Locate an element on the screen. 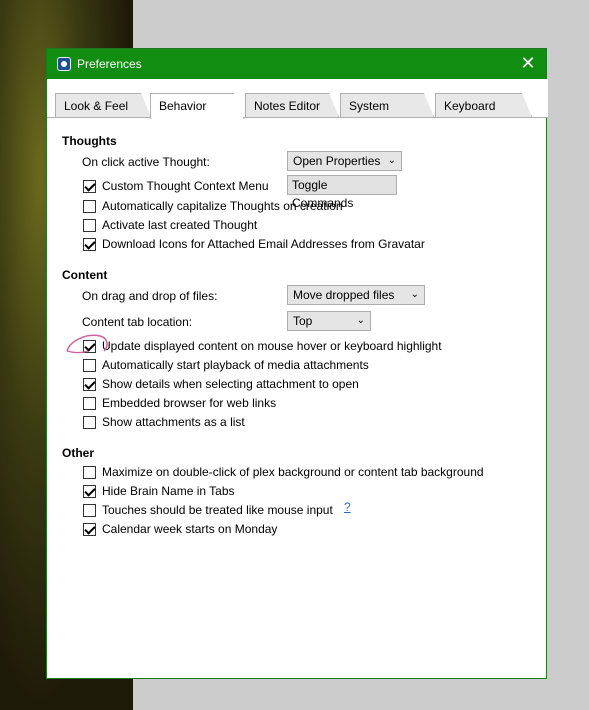 This screenshot has width=589, height=710. tab-system: System is located at coordinates (387, 105).